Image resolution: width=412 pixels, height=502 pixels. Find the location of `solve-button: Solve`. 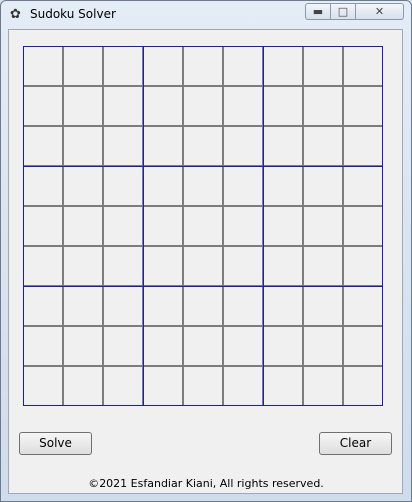

solve-button: Solve is located at coordinates (55, 443).